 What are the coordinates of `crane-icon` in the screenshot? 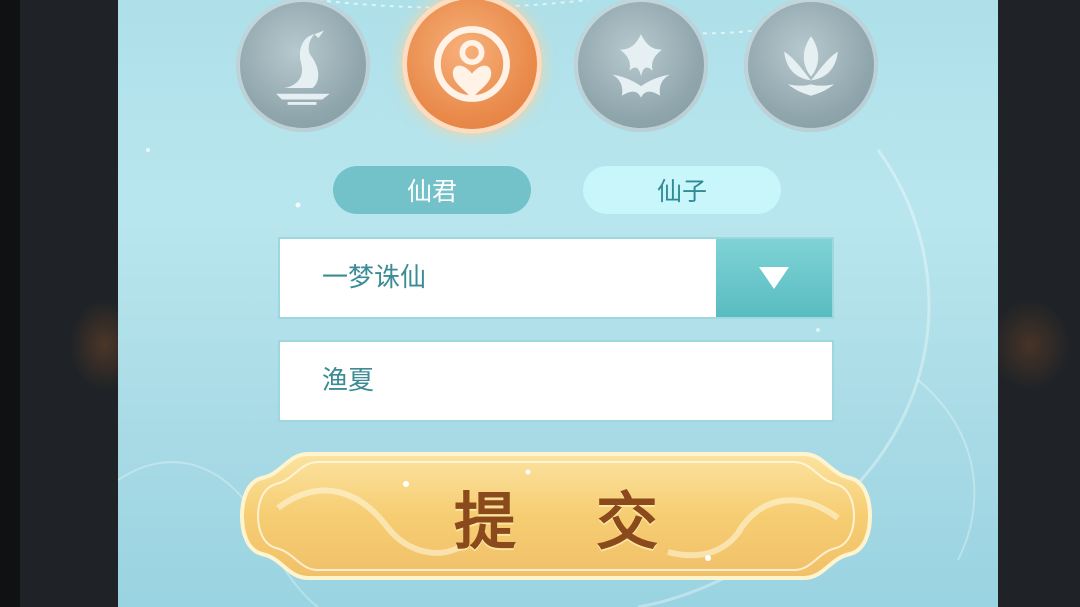 It's located at (303, 67).